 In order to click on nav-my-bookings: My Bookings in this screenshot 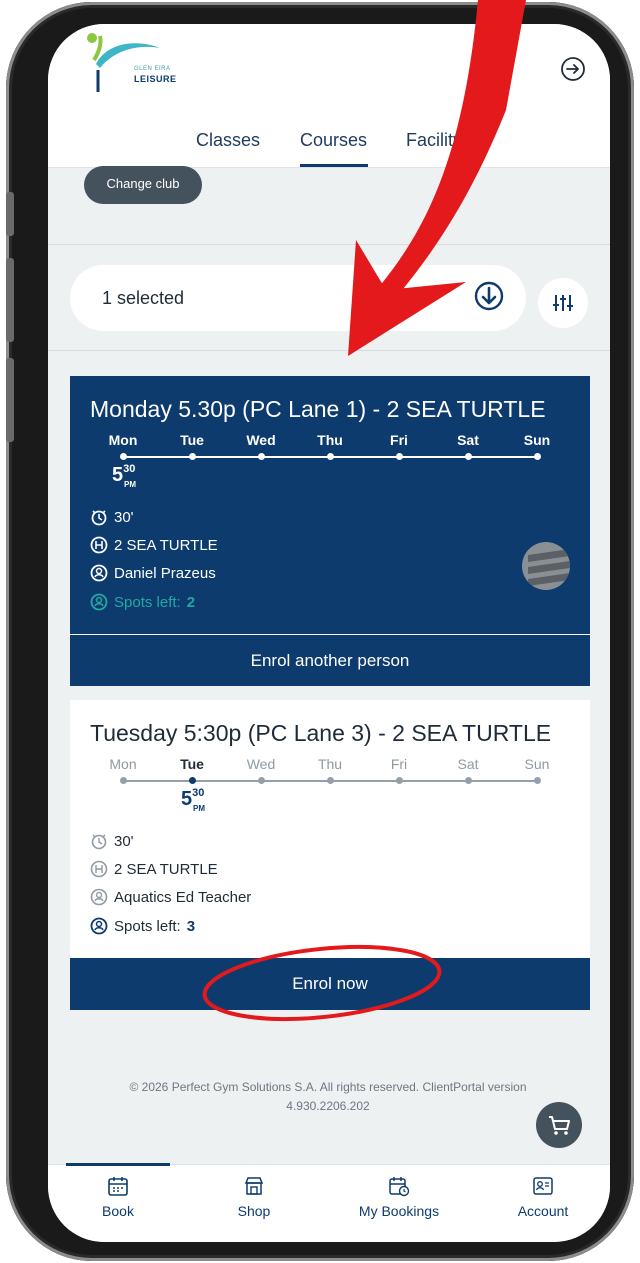, I will do `click(399, 1197)`.